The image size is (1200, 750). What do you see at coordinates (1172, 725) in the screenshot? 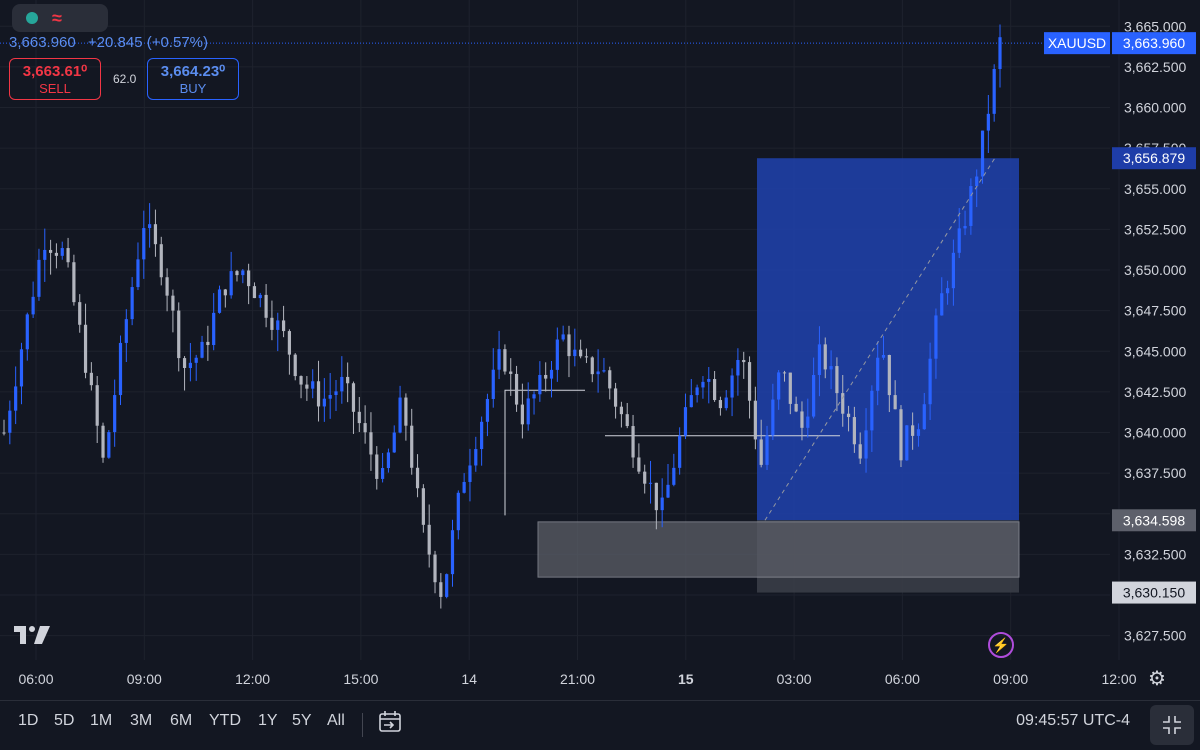
I see `fullscreen-button` at bounding box center [1172, 725].